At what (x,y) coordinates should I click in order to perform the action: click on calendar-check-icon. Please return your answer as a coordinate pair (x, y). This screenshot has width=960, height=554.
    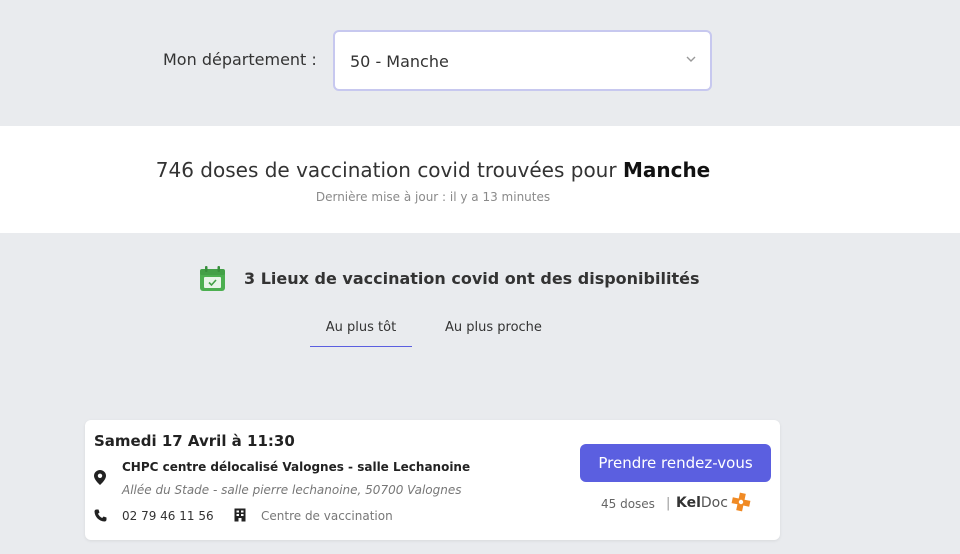
    Looking at the image, I should click on (212, 278).